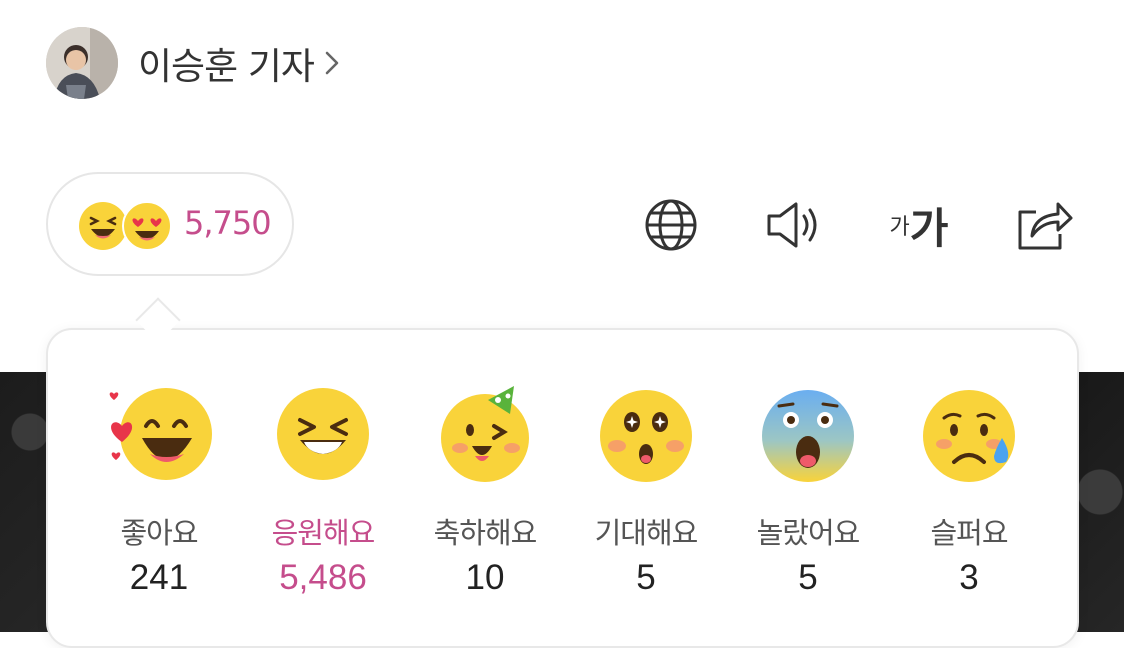  Describe the element at coordinates (969, 490) in the screenshot. I see `reaction-sad: 슬퍼요 3` at that location.